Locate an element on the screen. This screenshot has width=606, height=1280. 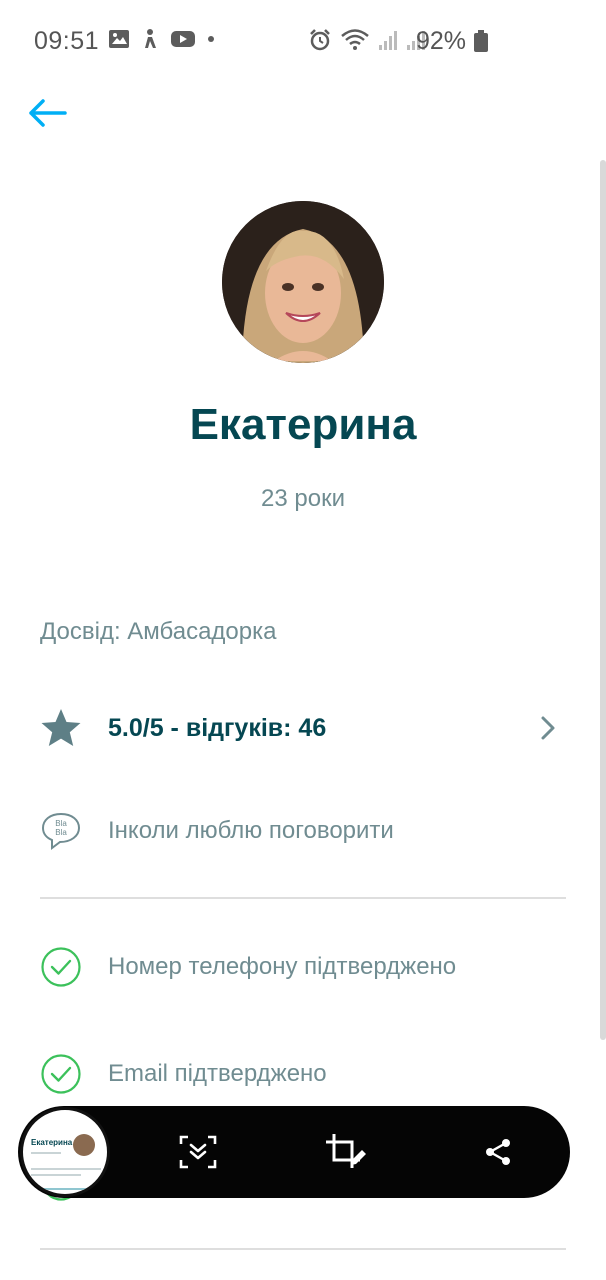
scroll-capture-button is located at coordinates (198, 1152).